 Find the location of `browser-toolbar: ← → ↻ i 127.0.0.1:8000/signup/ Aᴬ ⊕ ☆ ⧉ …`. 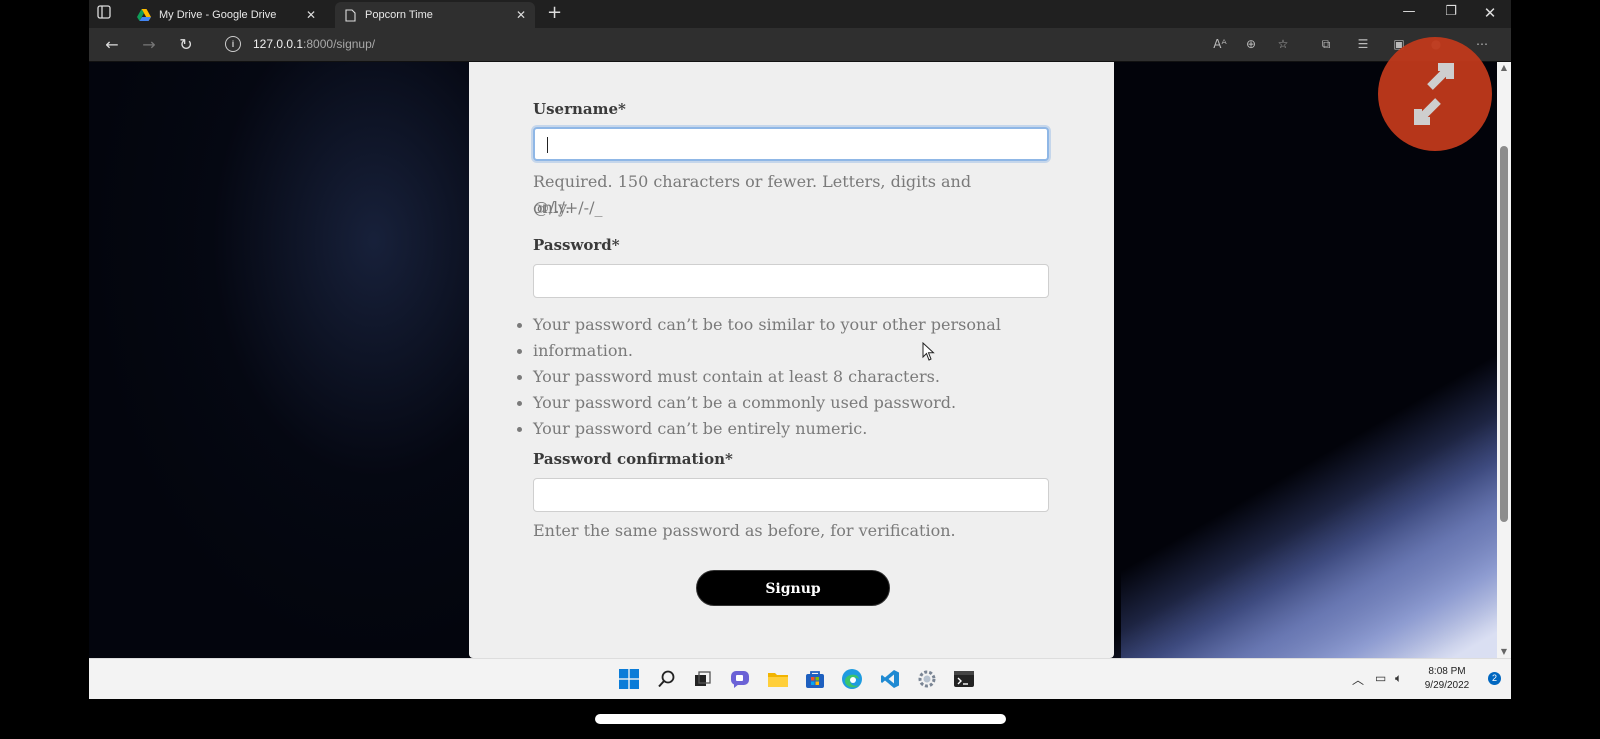

browser-toolbar: ← → ↻ i 127.0.0.1:8000/signup/ Aᴬ ⊕ ☆ ⧉ … is located at coordinates (800, 45).